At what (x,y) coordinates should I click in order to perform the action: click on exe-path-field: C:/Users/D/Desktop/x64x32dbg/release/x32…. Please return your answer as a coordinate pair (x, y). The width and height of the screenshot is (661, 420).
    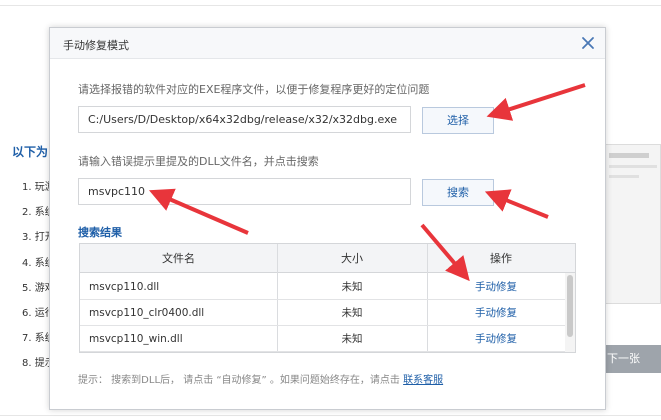
    Looking at the image, I should click on (244, 119).